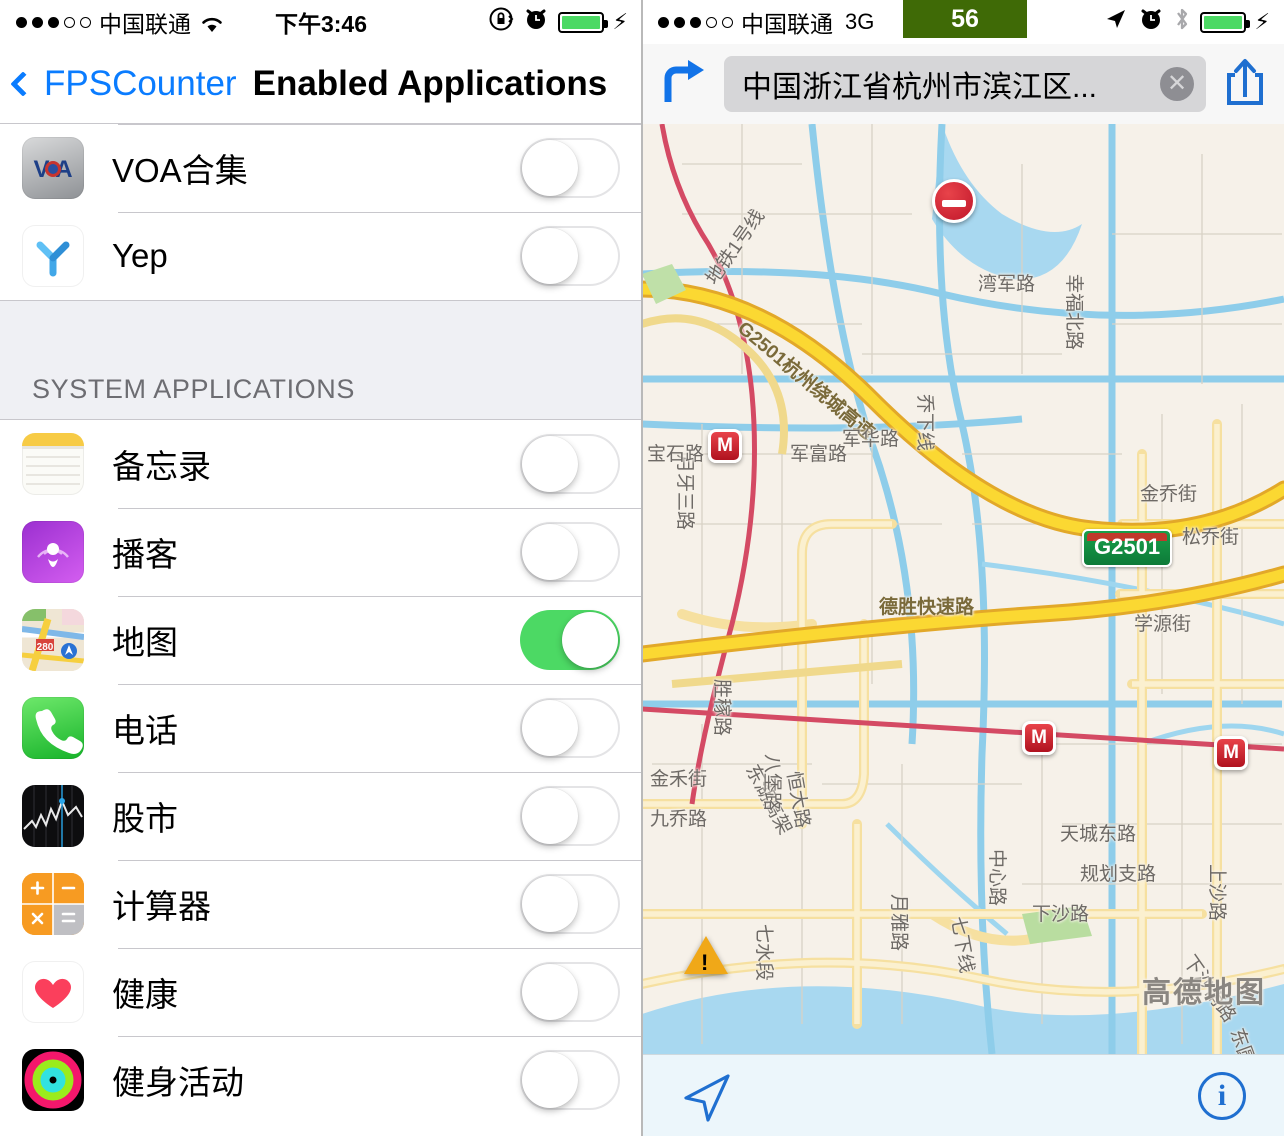  What do you see at coordinates (1182, 22) in the screenshot?
I see `bluetooth-icon` at bounding box center [1182, 22].